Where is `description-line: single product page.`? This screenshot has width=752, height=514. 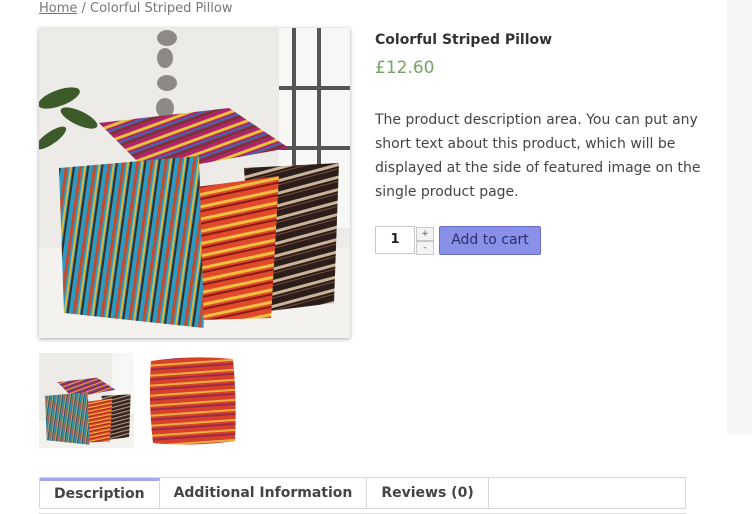
description-line: single product page. is located at coordinates (447, 192).